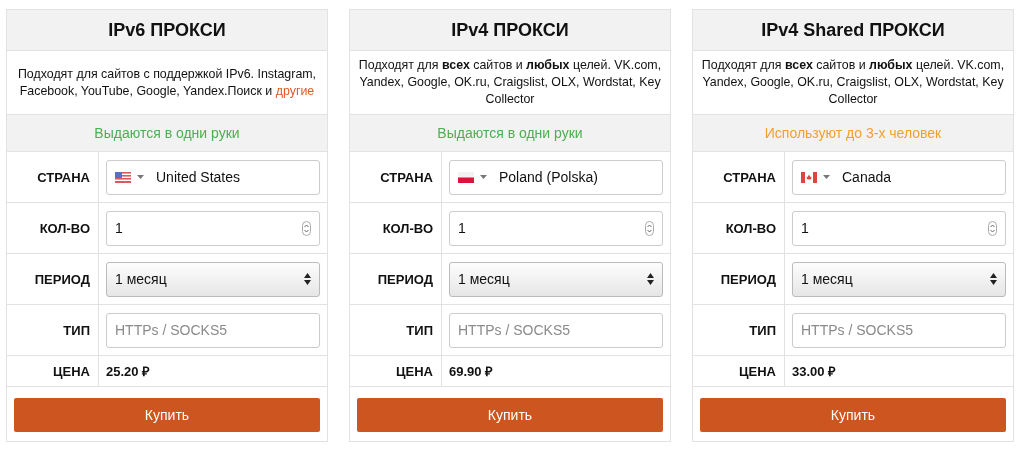 The height and width of the screenshot is (453, 1024). Describe the element at coordinates (295, 90) in the screenshot. I see `more-link: другие` at that location.